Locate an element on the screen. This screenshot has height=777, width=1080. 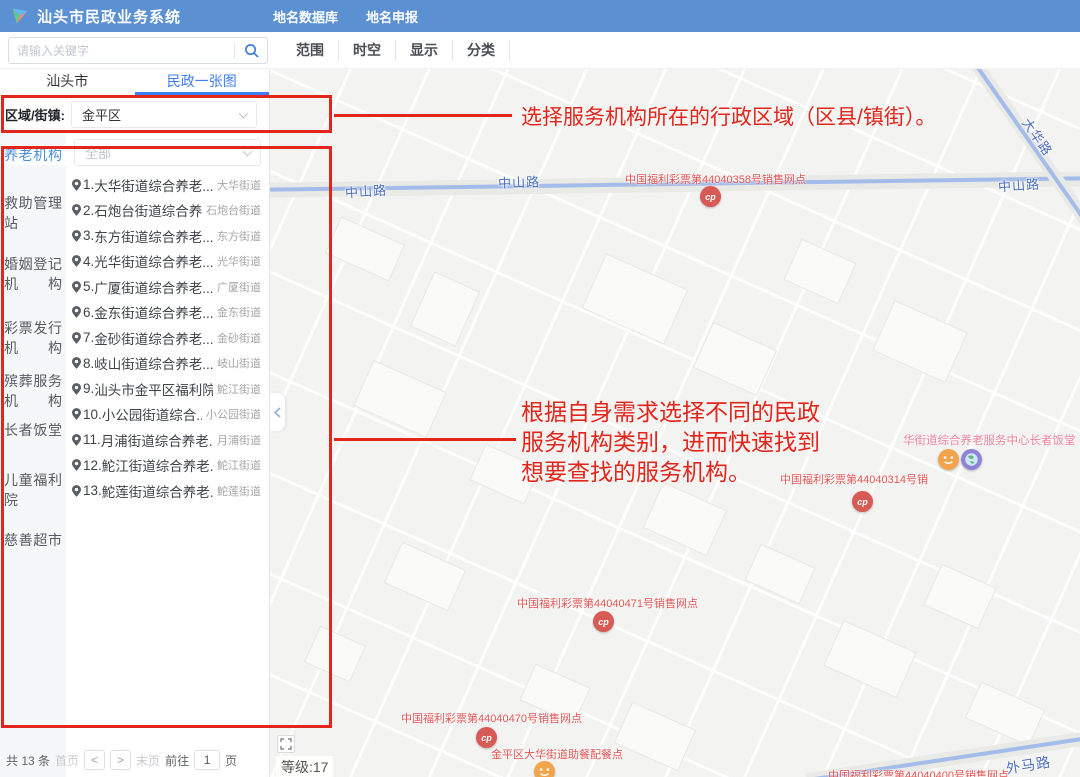
search-icon is located at coordinates (251, 51).